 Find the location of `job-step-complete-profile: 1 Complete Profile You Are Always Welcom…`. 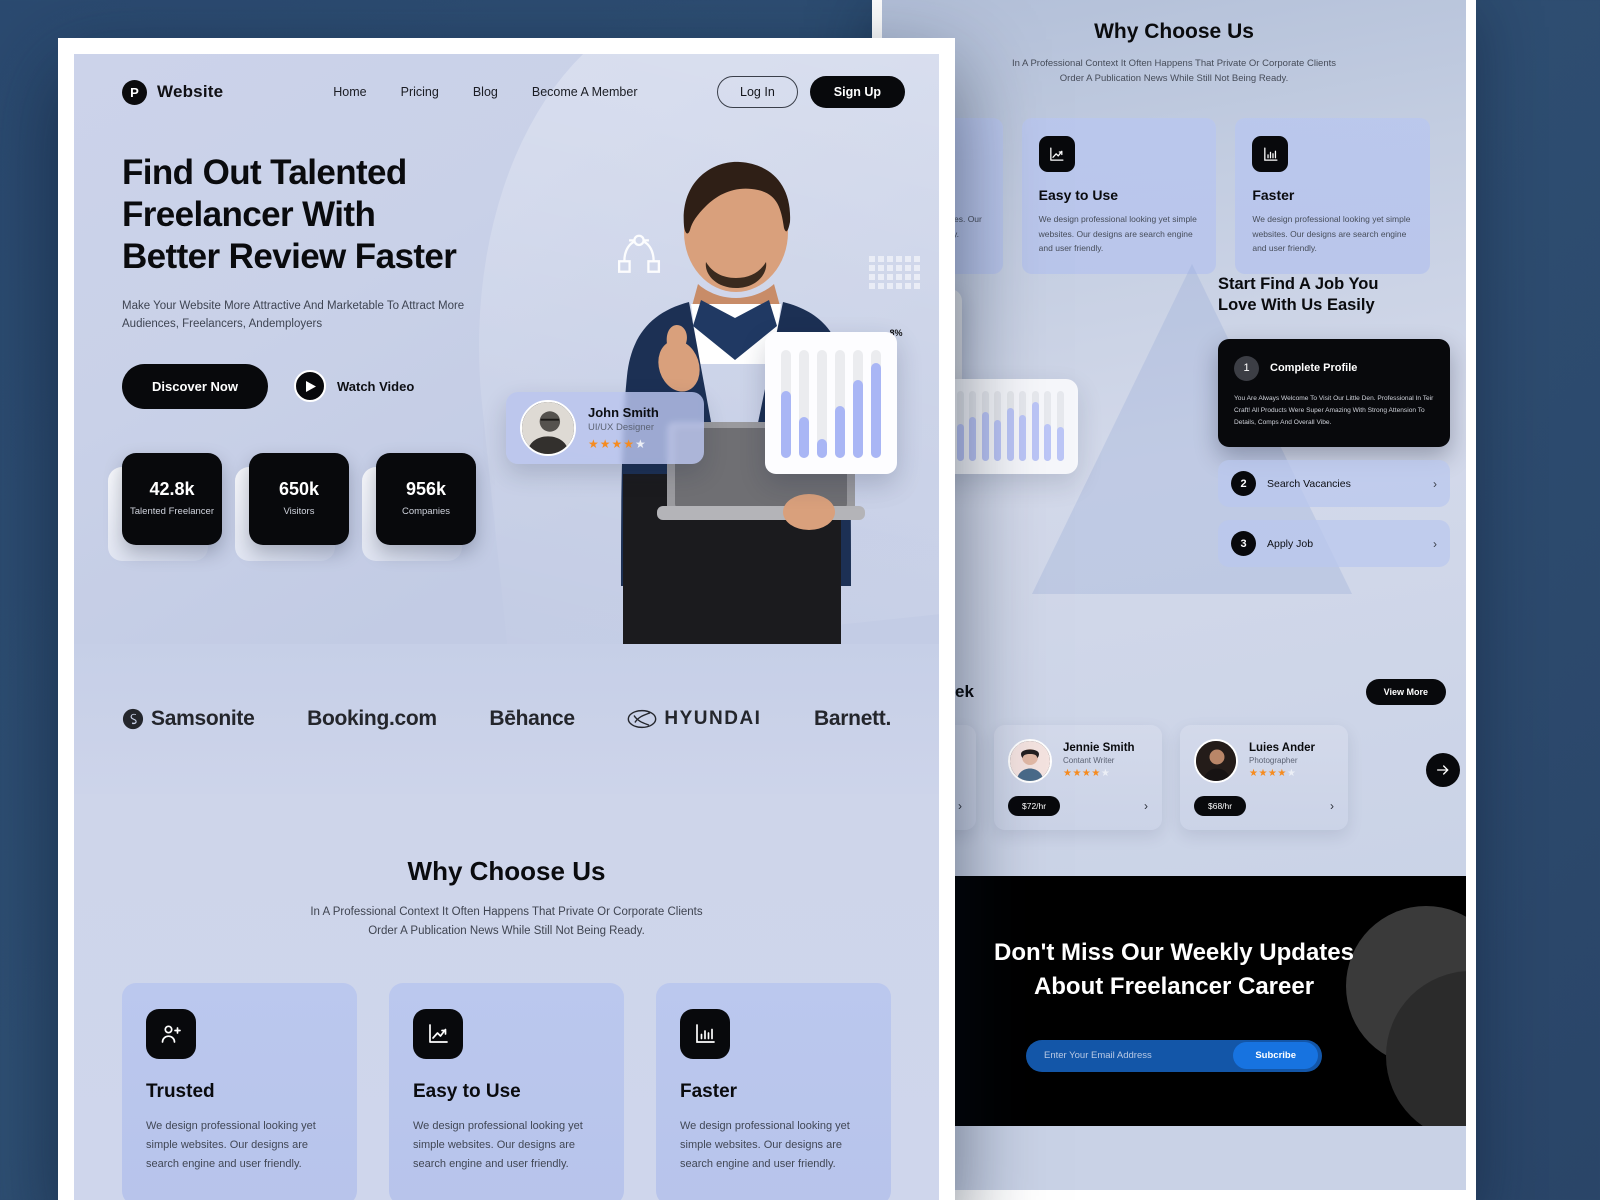

job-step-complete-profile: 1 Complete Profile You Are Always Welcom… is located at coordinates (1334, 393).